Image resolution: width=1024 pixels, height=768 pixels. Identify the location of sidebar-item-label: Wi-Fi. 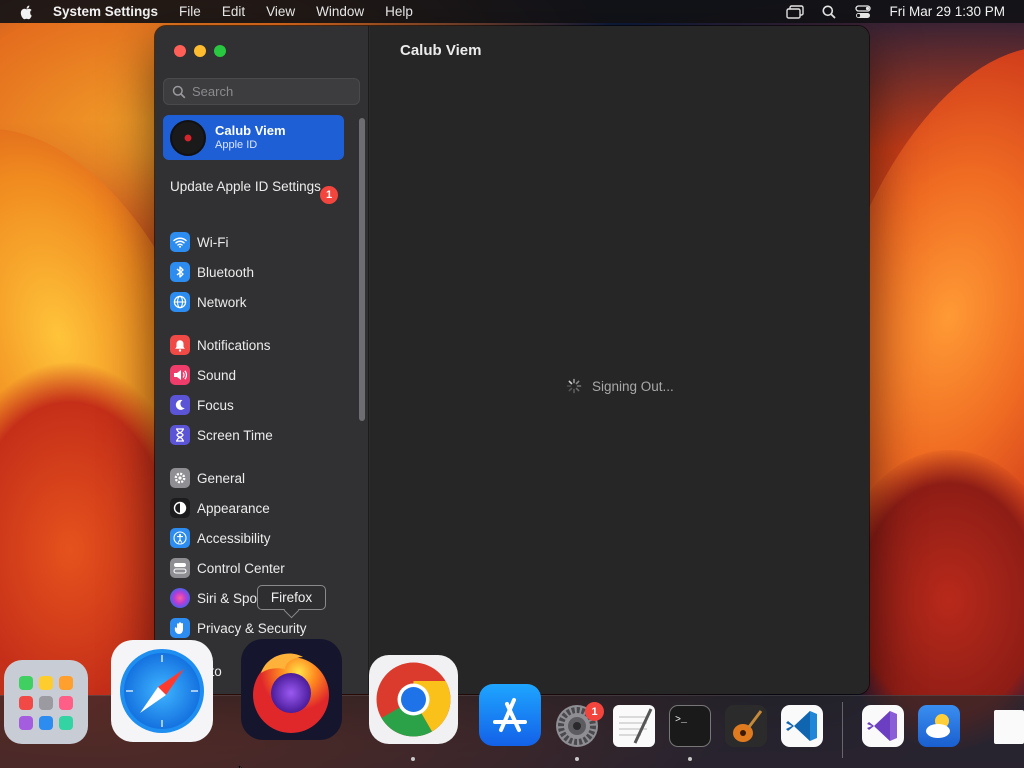
(213, 242).